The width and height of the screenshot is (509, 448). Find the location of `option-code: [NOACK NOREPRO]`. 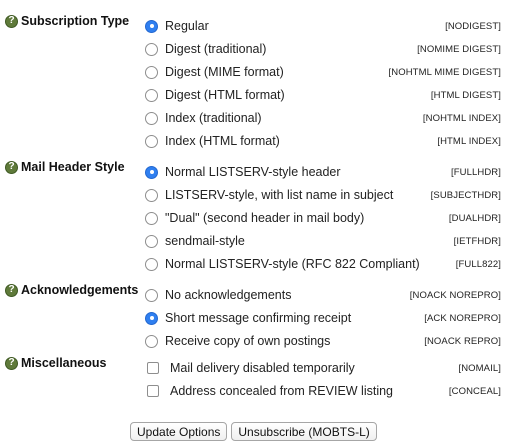

option-code: [NOACK NOREPRO] is located at coordinates (455, 295).